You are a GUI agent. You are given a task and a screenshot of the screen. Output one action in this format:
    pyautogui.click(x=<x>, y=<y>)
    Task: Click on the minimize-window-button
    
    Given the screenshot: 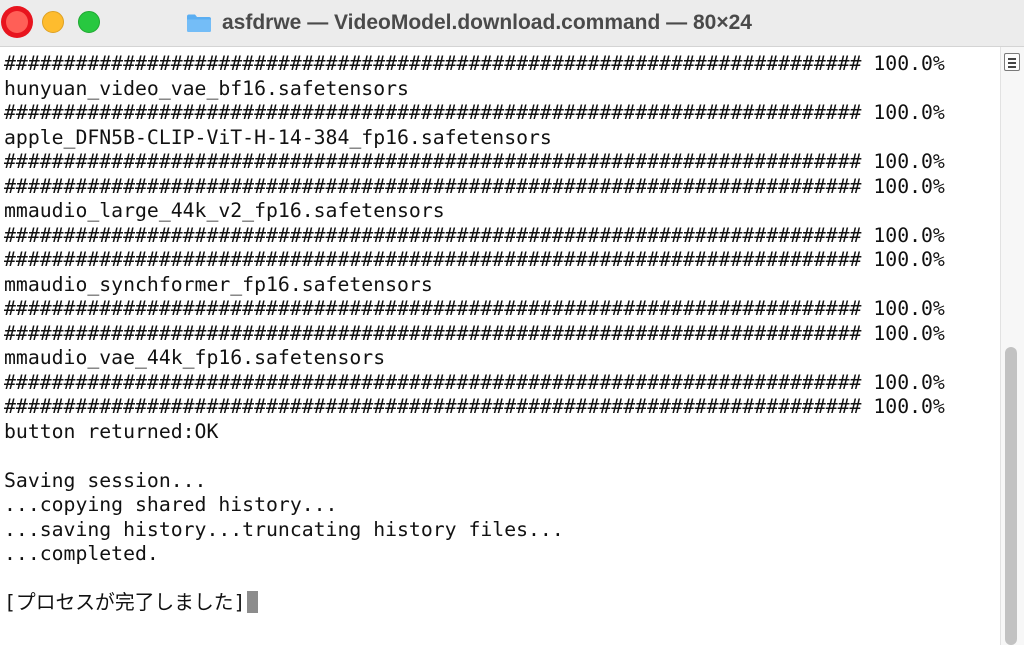 What is the action you would take?
    pyautogui.click(x=53, y=22)
    